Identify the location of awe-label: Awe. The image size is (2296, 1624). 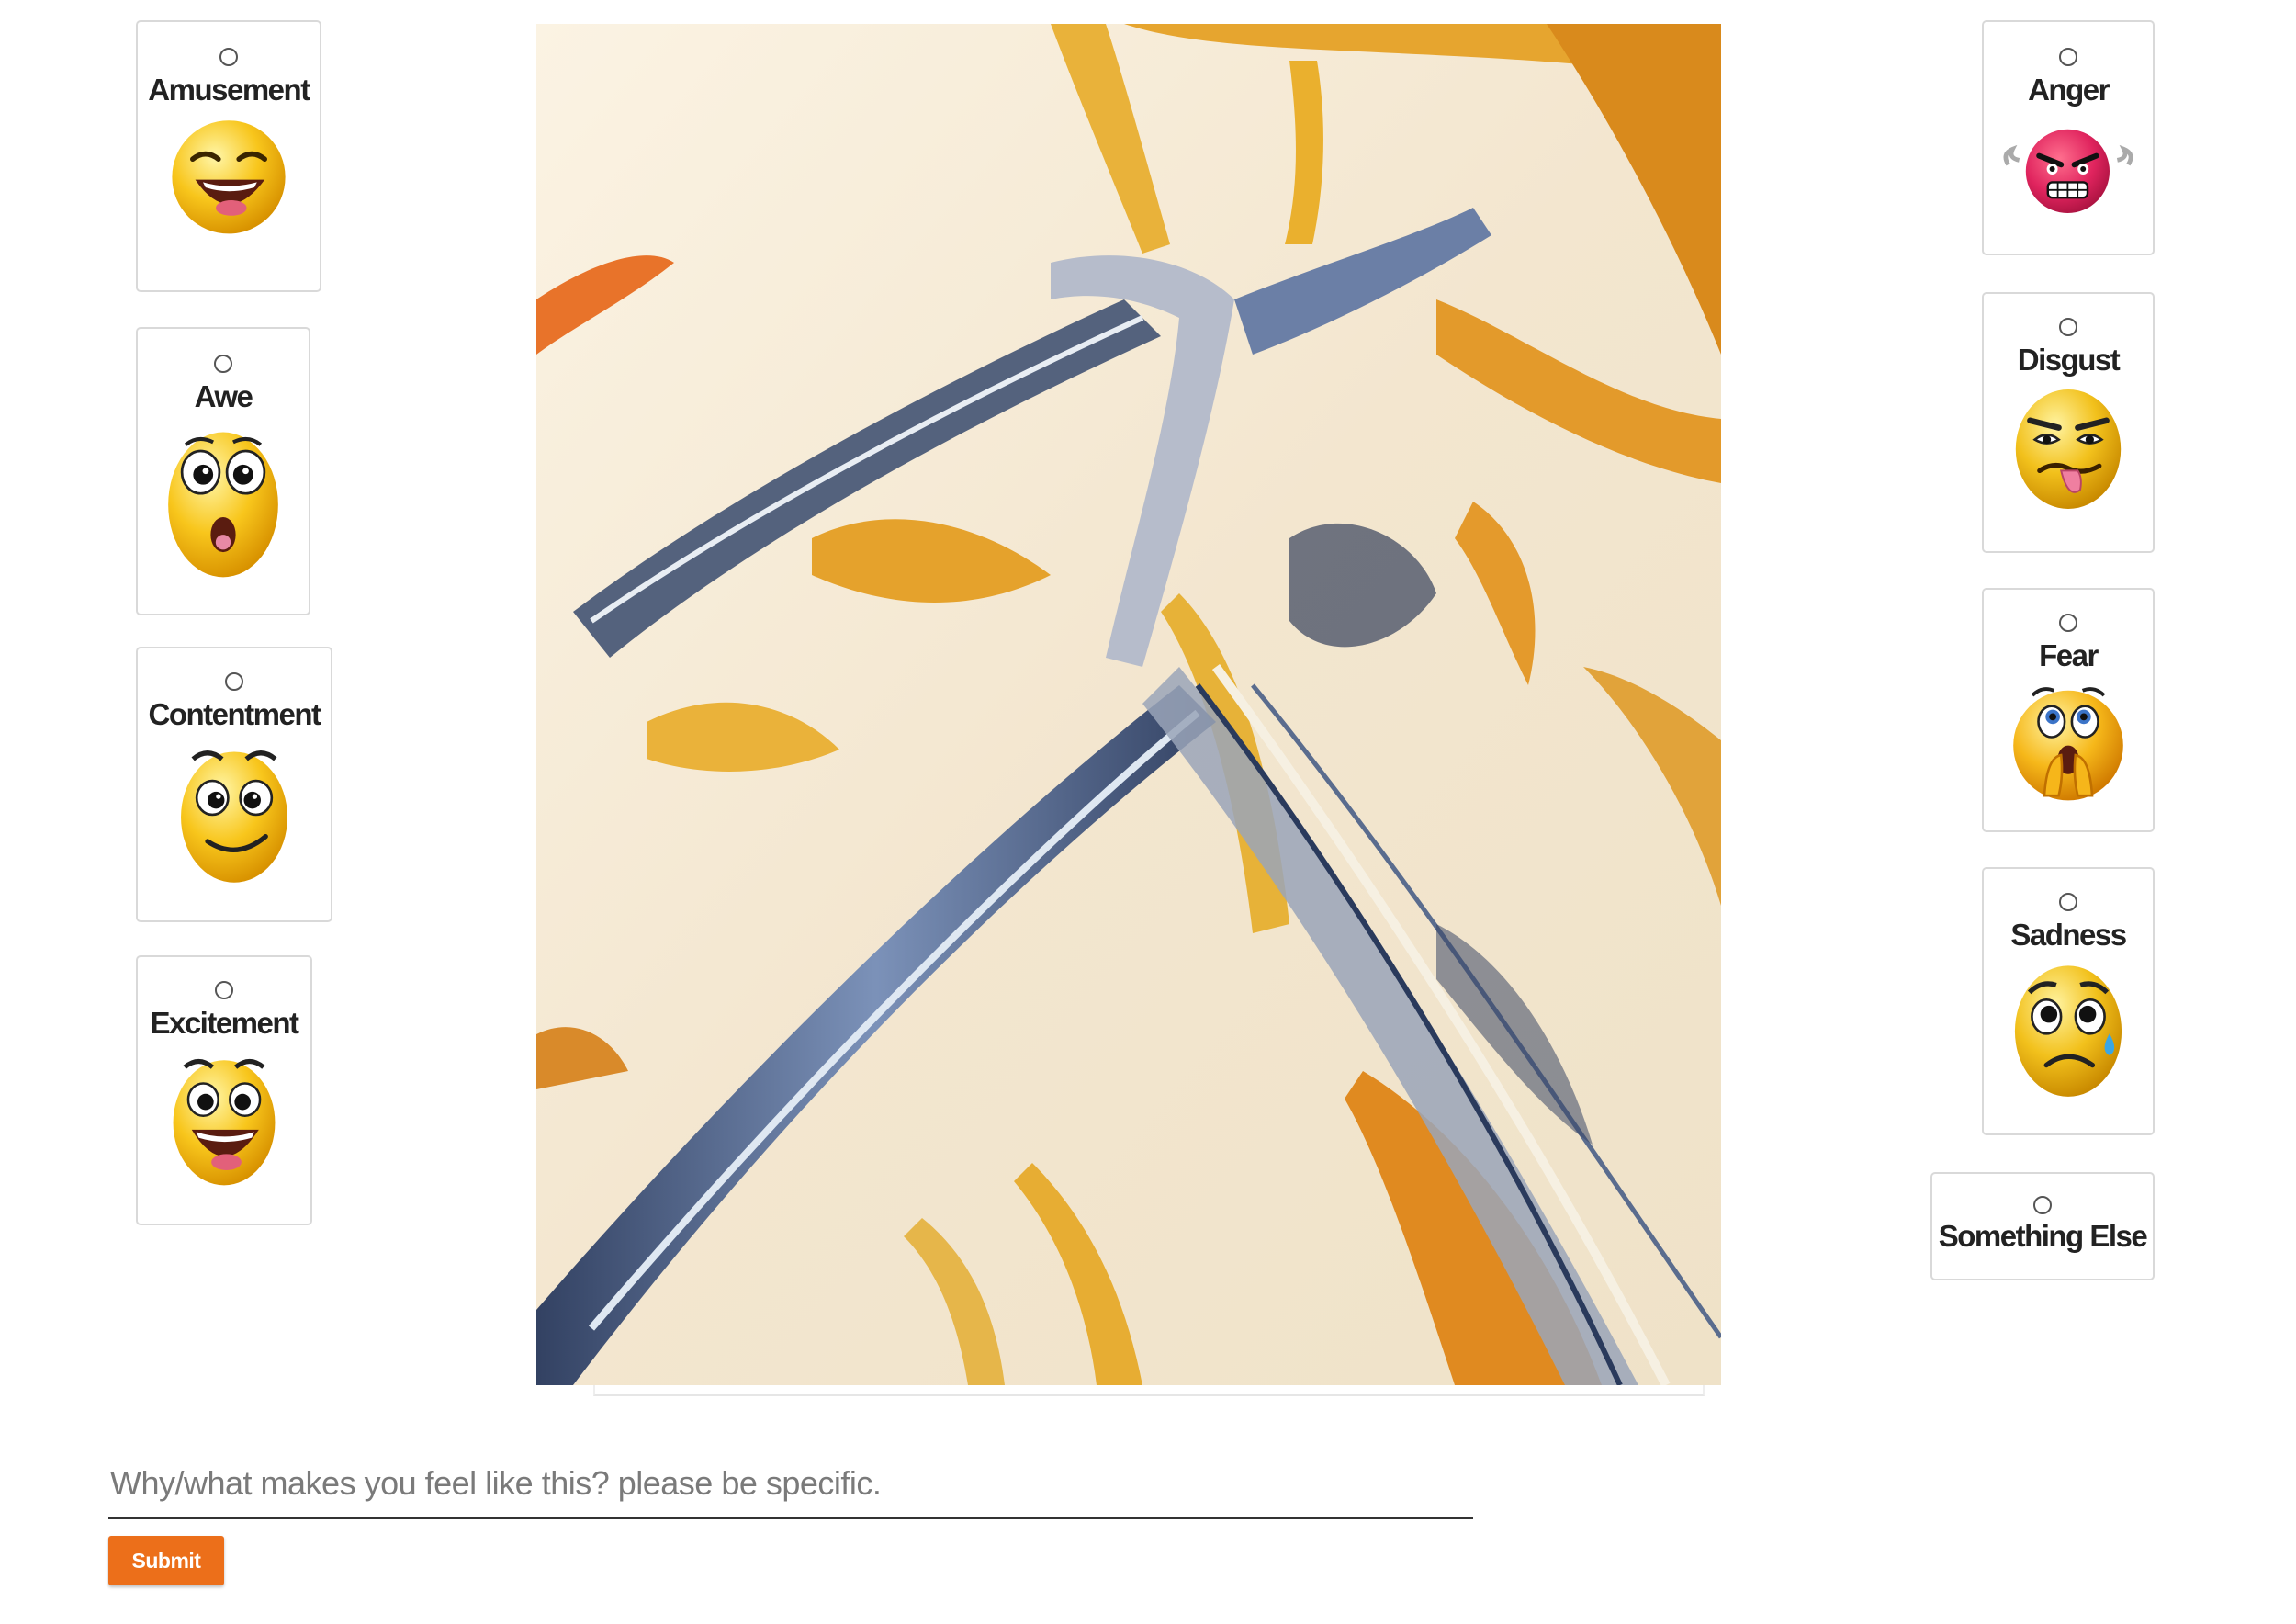
(223, 396).